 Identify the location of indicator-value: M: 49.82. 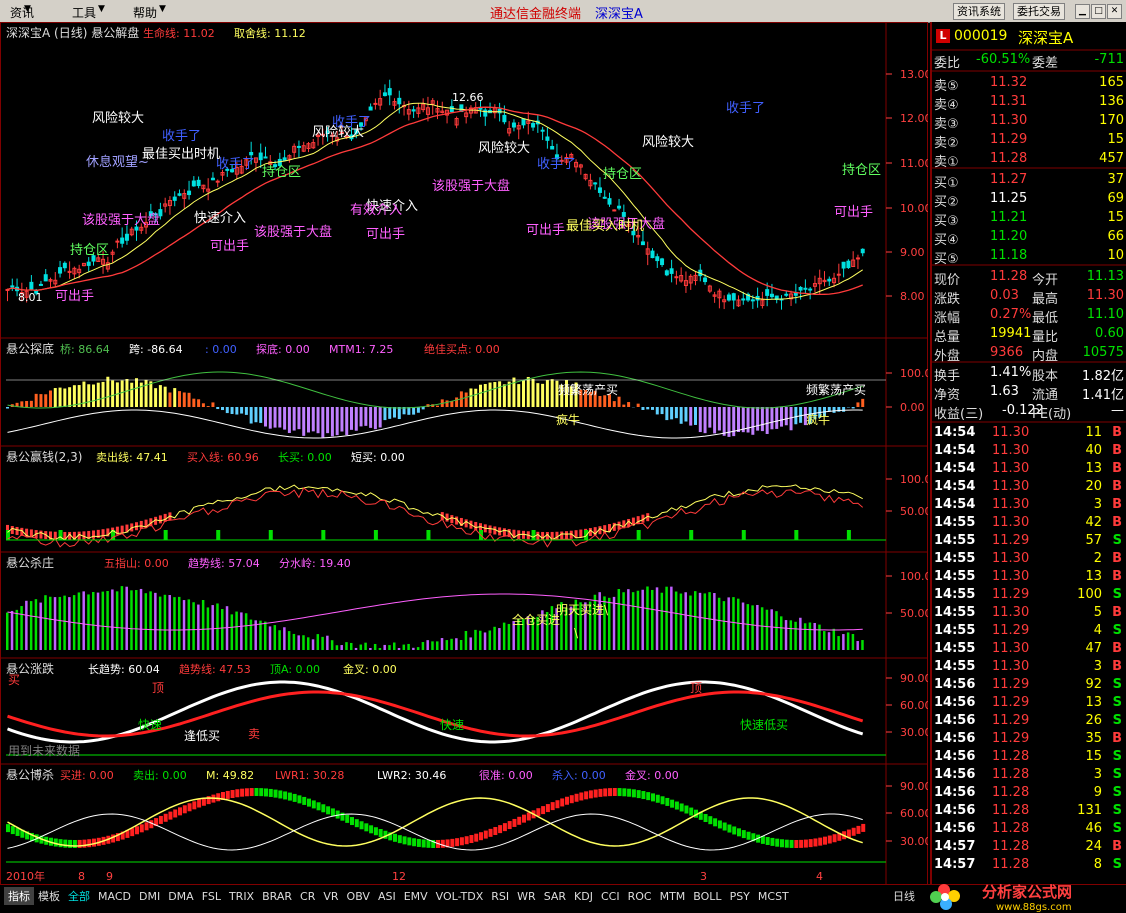
(230, 775).